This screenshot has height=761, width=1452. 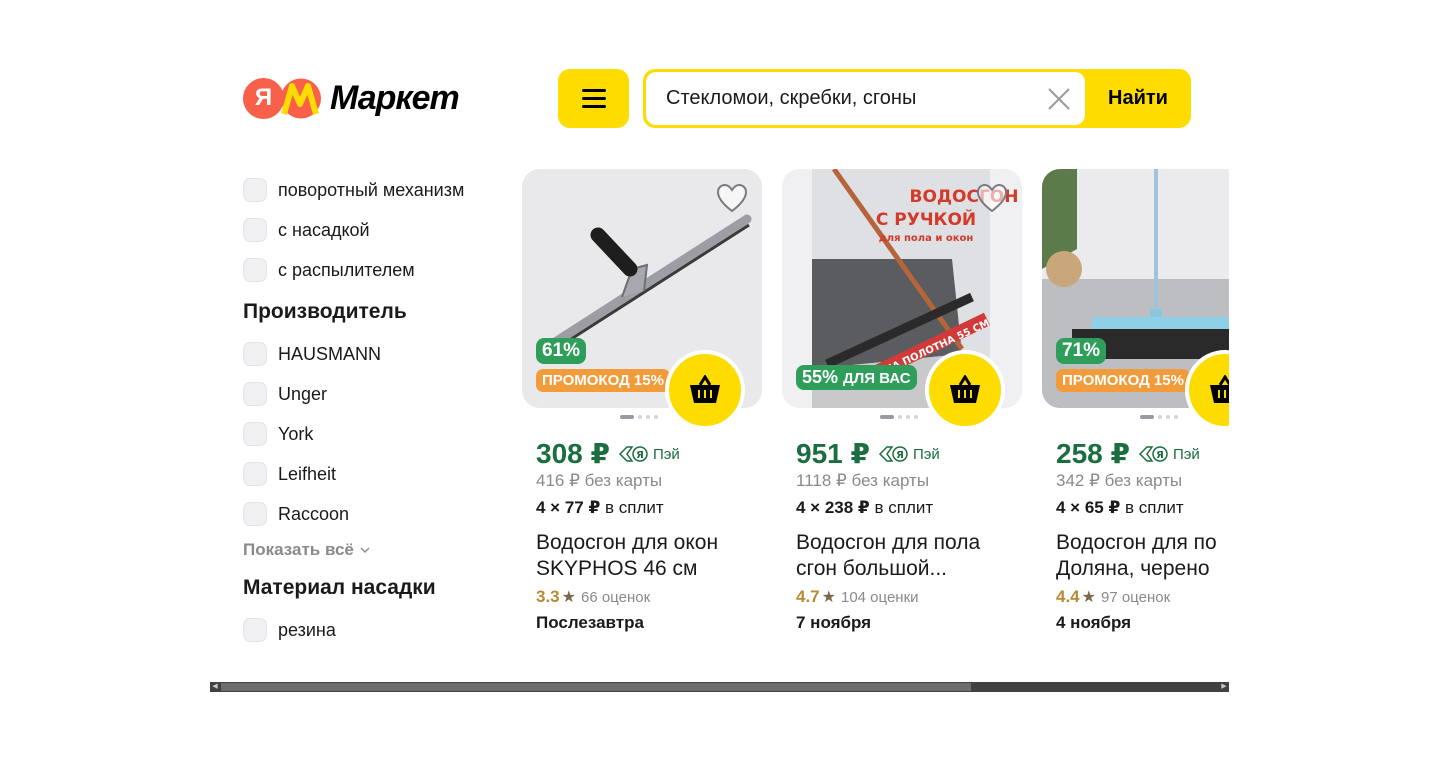 What do you see at coordinates (296, 433) in the screenshot?
I see `checkbox-label: York` at bounding box center [296, 433].